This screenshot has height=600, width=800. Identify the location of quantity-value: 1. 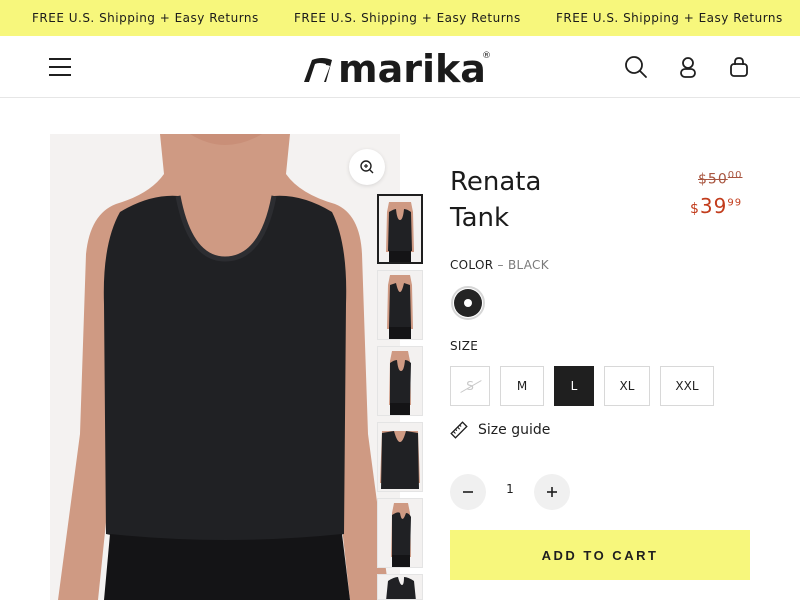
(510, 489).